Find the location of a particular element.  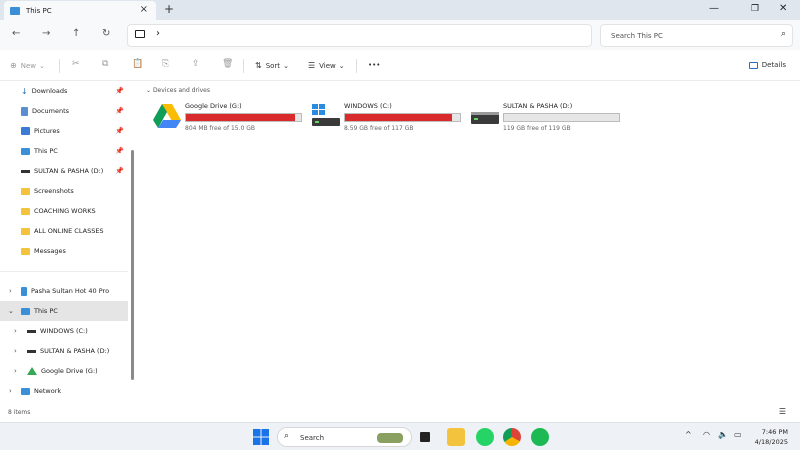

sidebar-item-label: This PC is located at coordinates (46, 311).